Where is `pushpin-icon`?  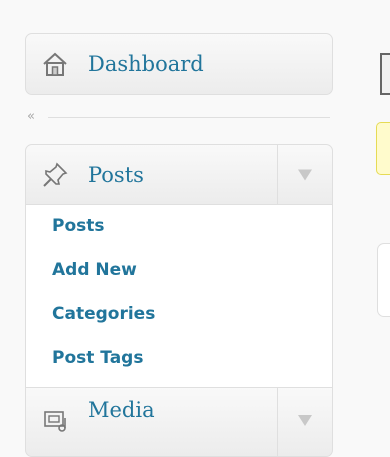
pushpin-icon is located at coordinates (55, 174).